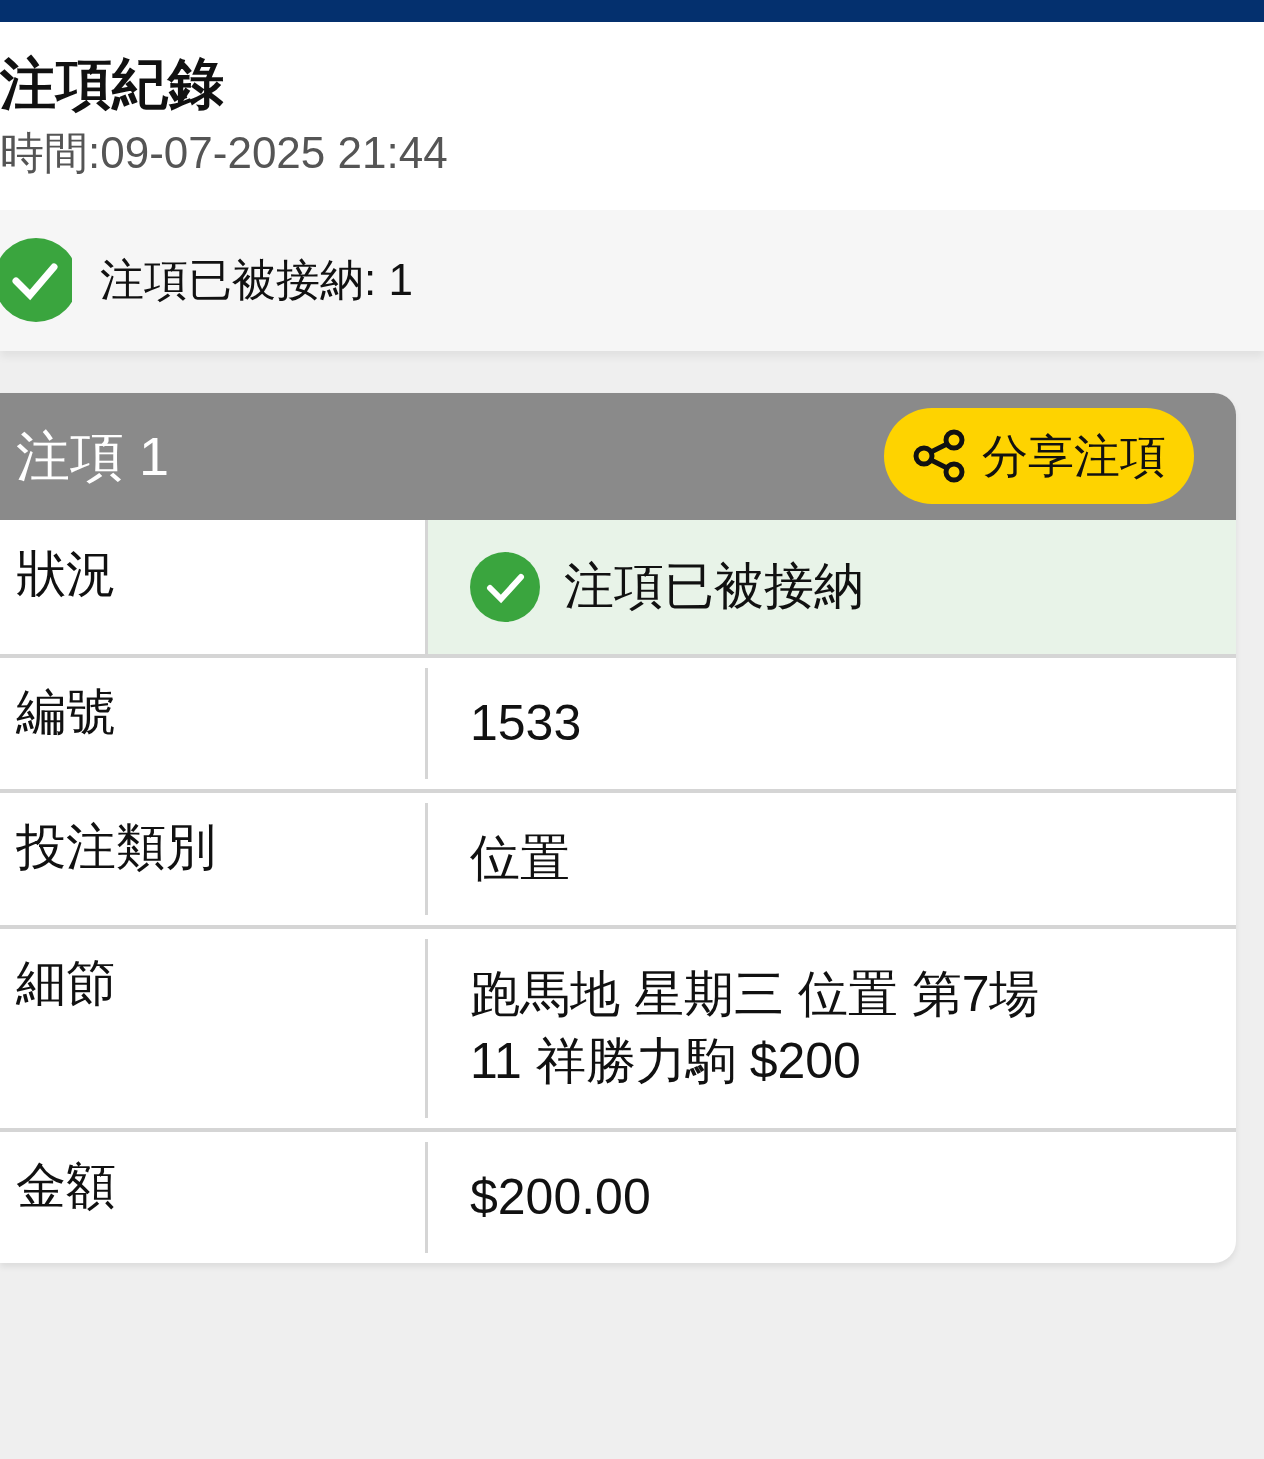 The width and height of the screenshot is (1264, 1459). What do you see at coordinates (93, 456) in the screenshot?
I see `bet-title: 注項 1` at bounding box center [93, 456].